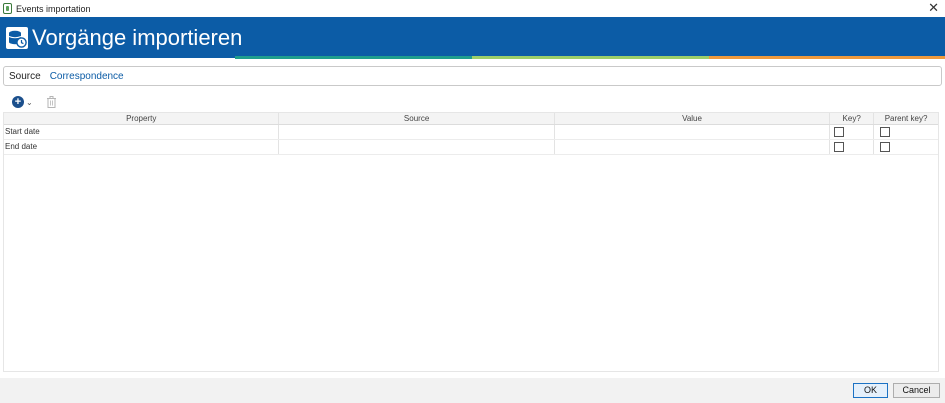 Image resolution: width=945 pixels, height=403 pixels. I want to click on source-value: Correspondence, so click(87, 76).